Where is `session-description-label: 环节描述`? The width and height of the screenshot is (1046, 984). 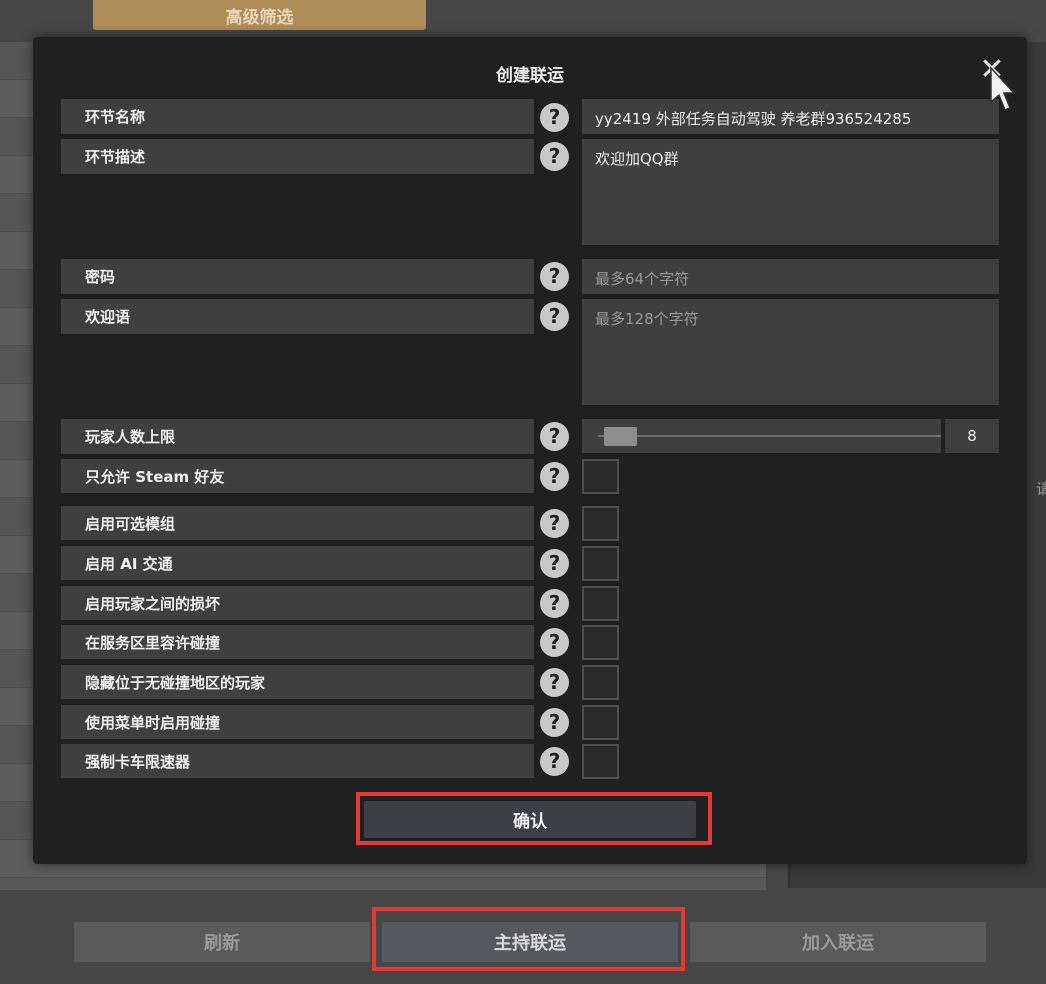
session-description-label: 环节描述 is located at coordinates (297, 156).